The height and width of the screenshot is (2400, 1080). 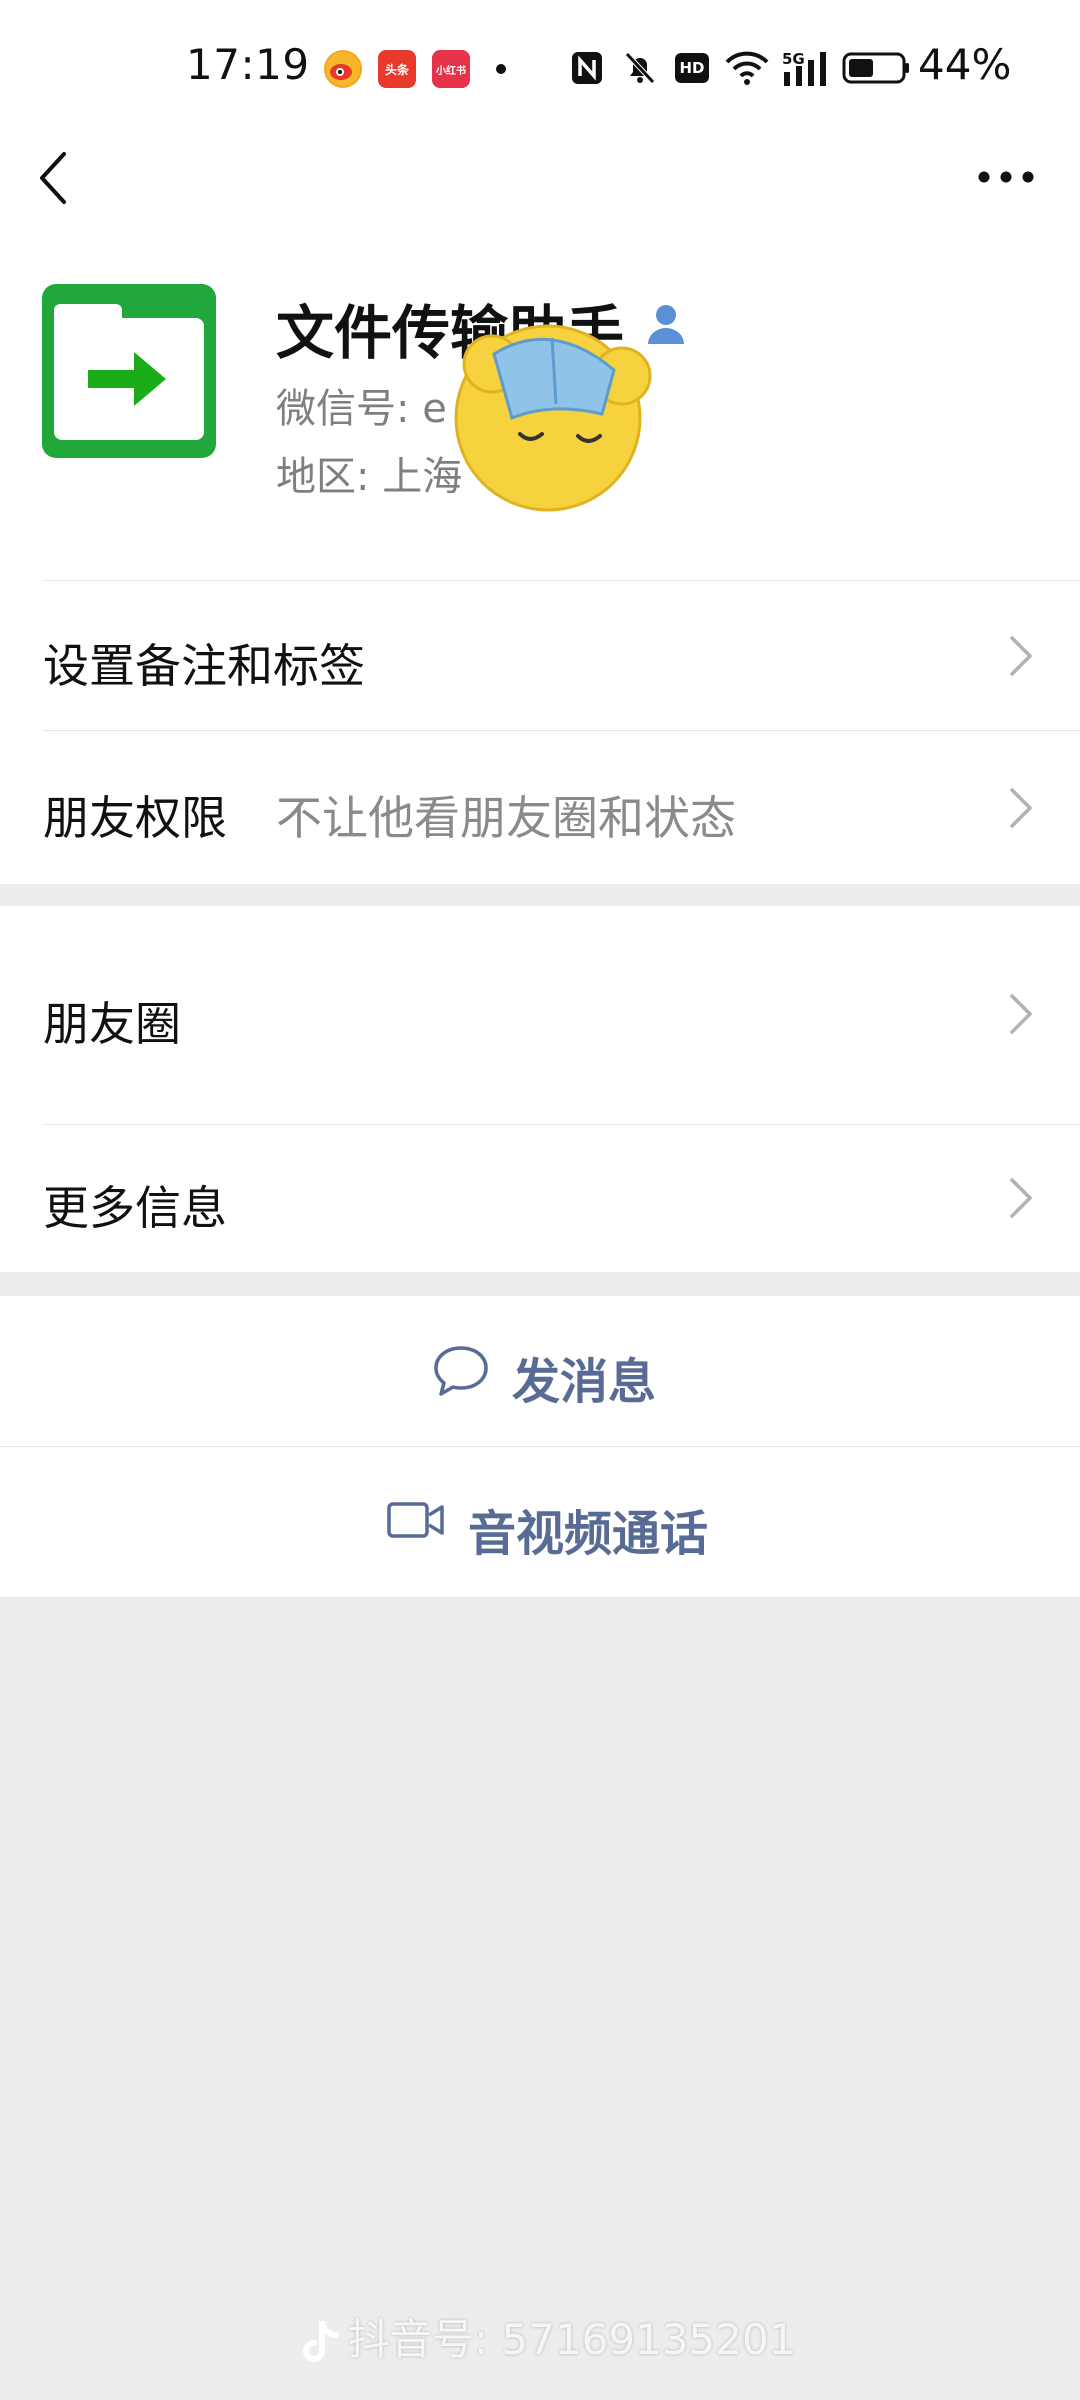 What do you see at coordinates (552, 418) in the screenshot?
I see `sleeping-emoji-sticker-icon` at bounding box center [552, 418].